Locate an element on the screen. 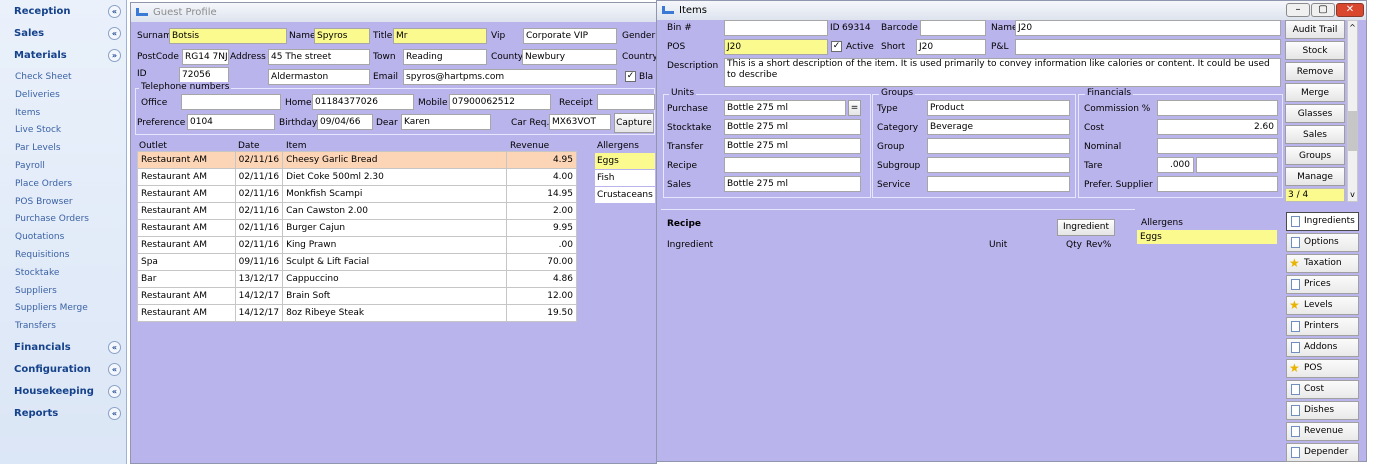  tab-printers: Printers is located at coordinates (1322, 326).